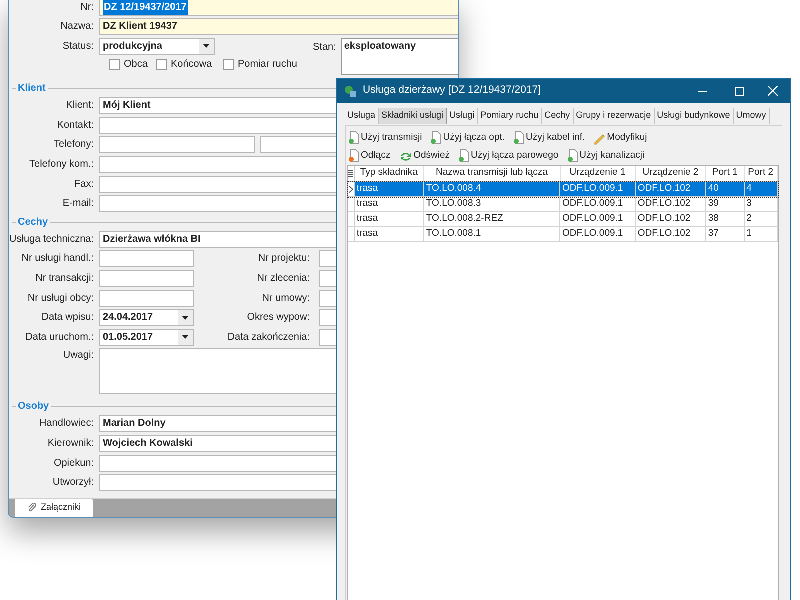  Describe the element at coordinates (725, 219) in the screenshot. I see `table-cell: 38` at that location.